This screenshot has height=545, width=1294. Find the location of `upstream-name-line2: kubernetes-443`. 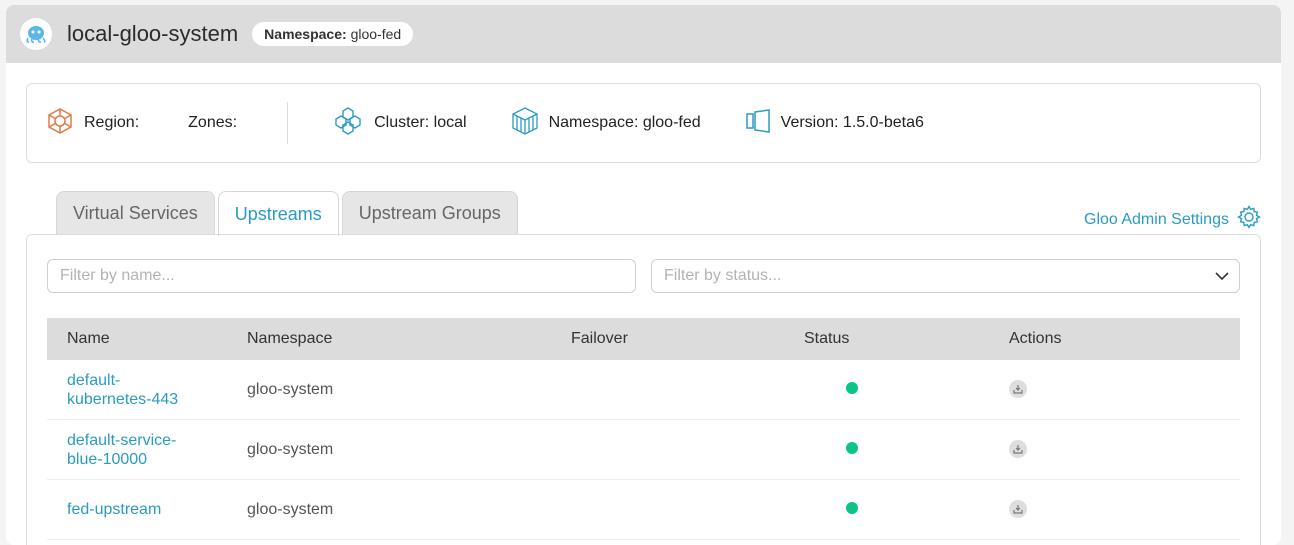

upstream-name-line2: kubernetes-443 is located at coordinates (123, 399).